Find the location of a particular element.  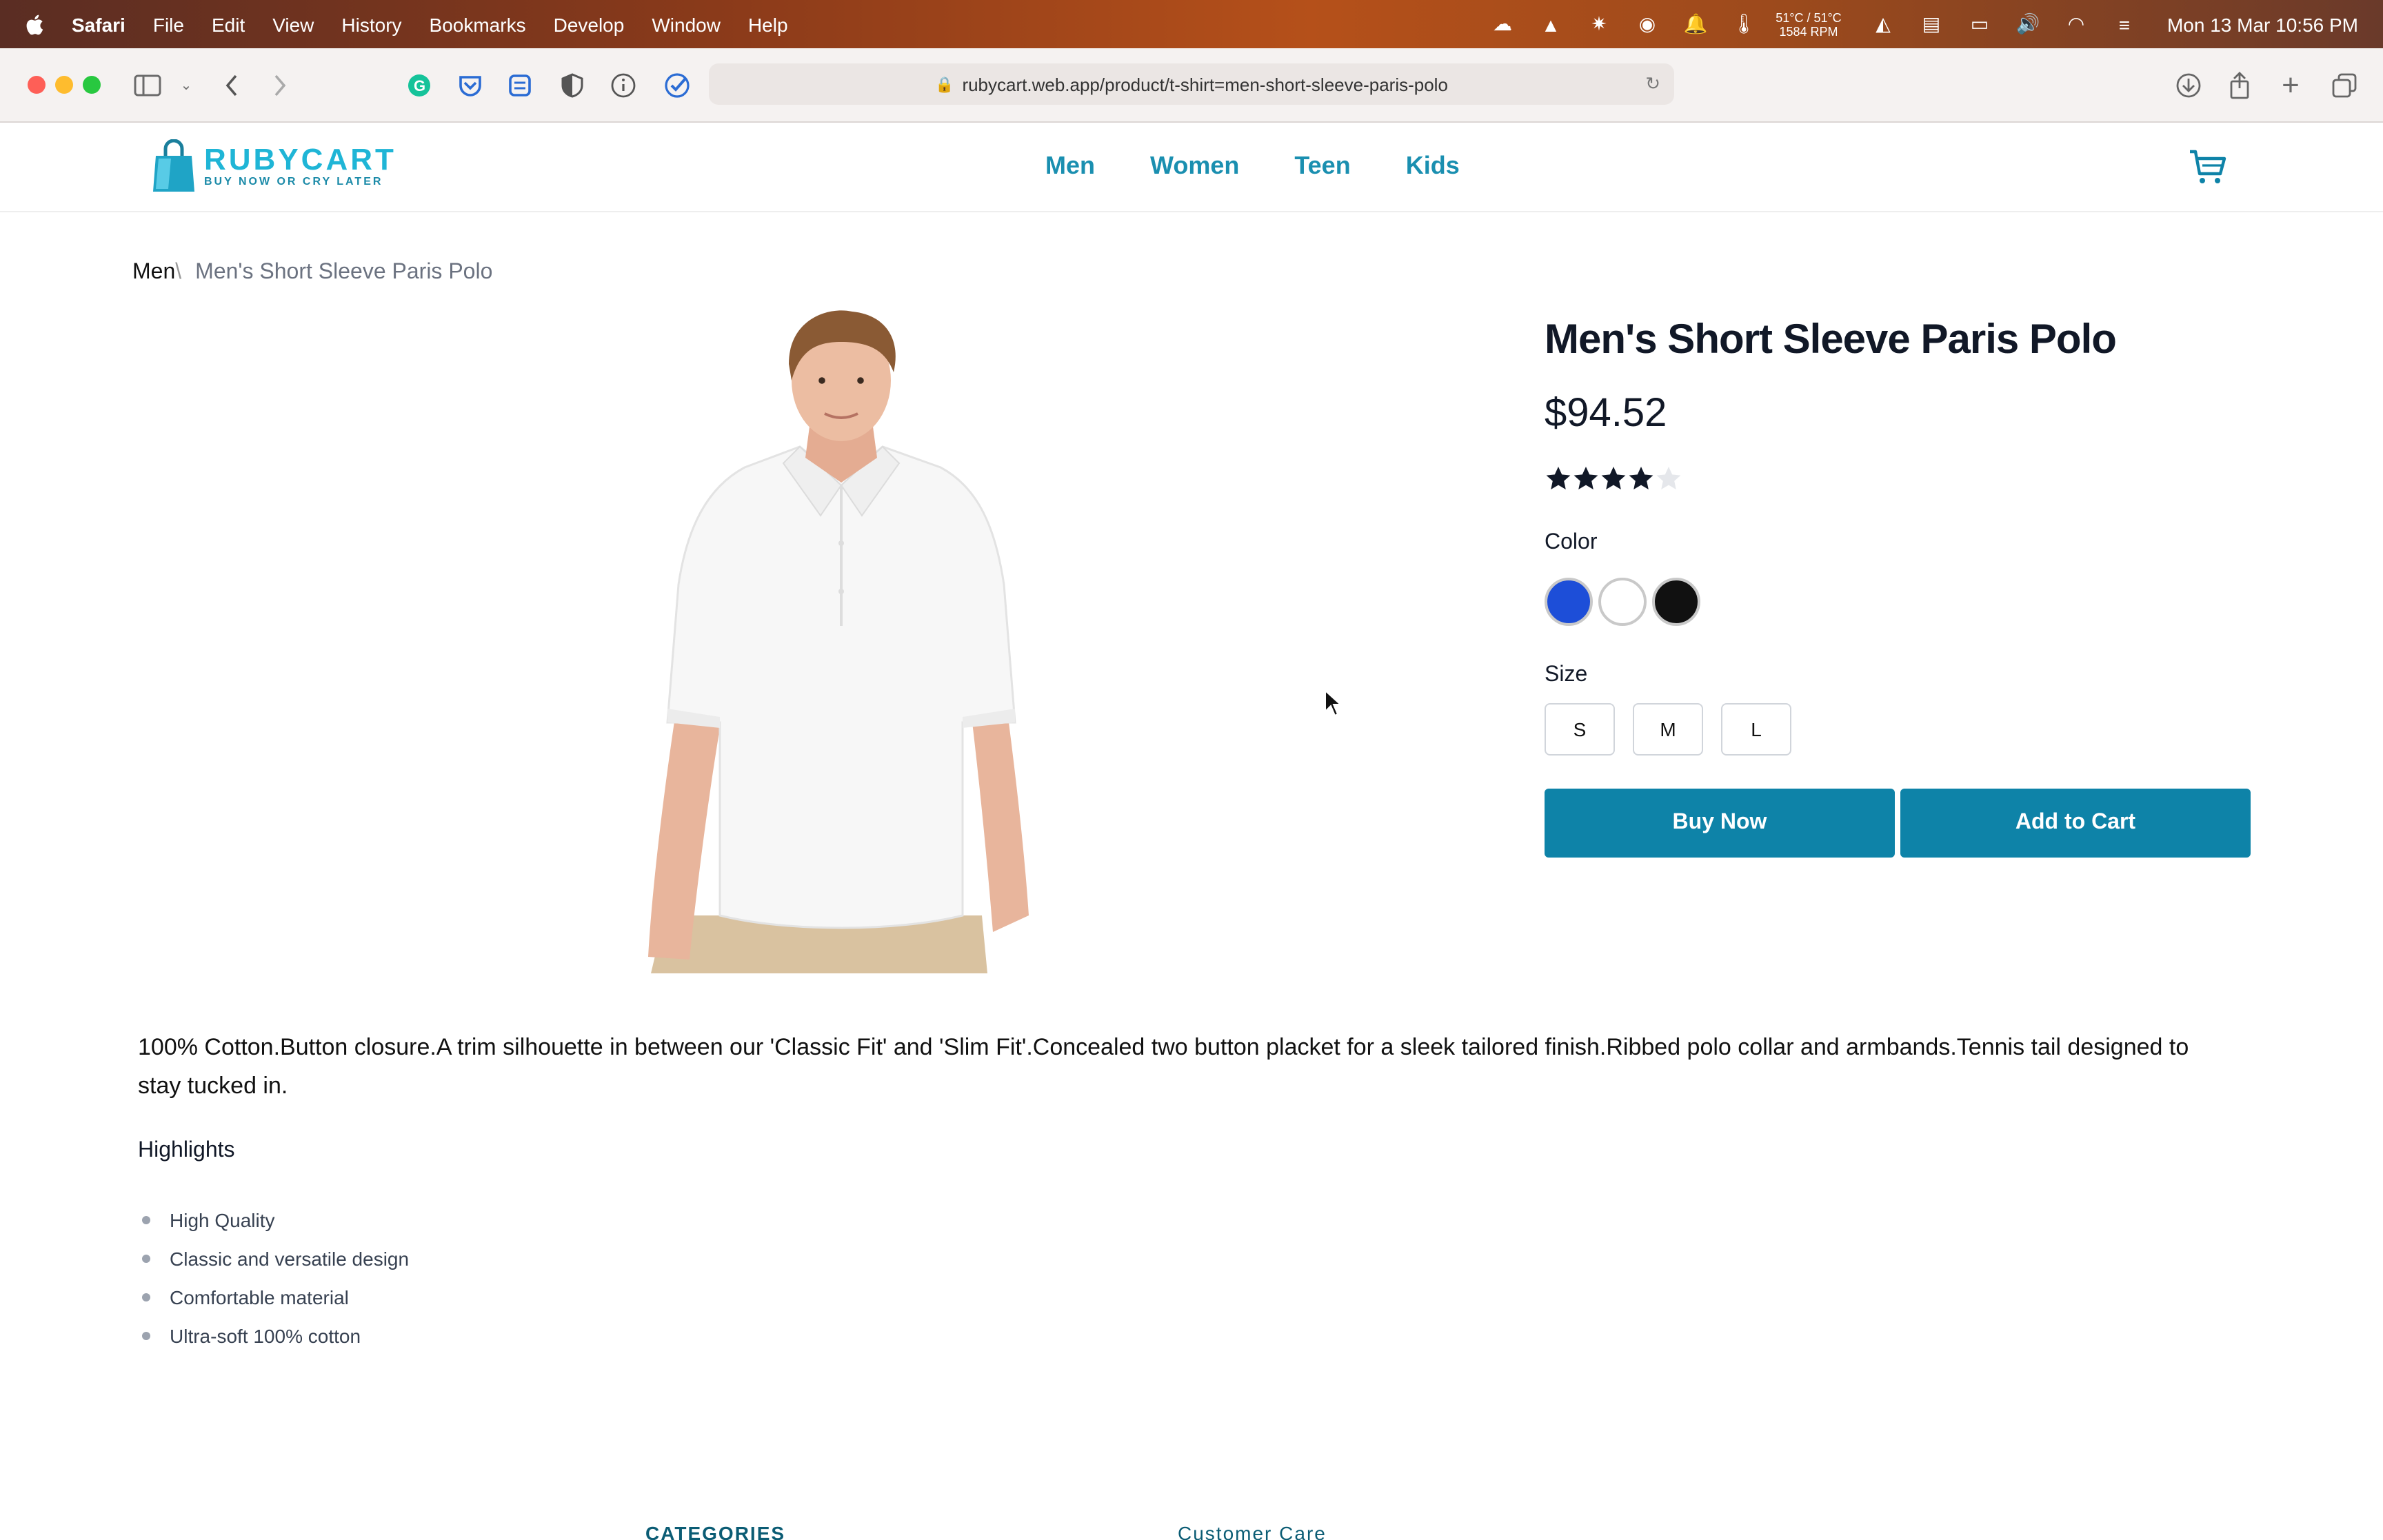

temperature-line: 51°C / 51°C is located at coordinates (1809, 17).